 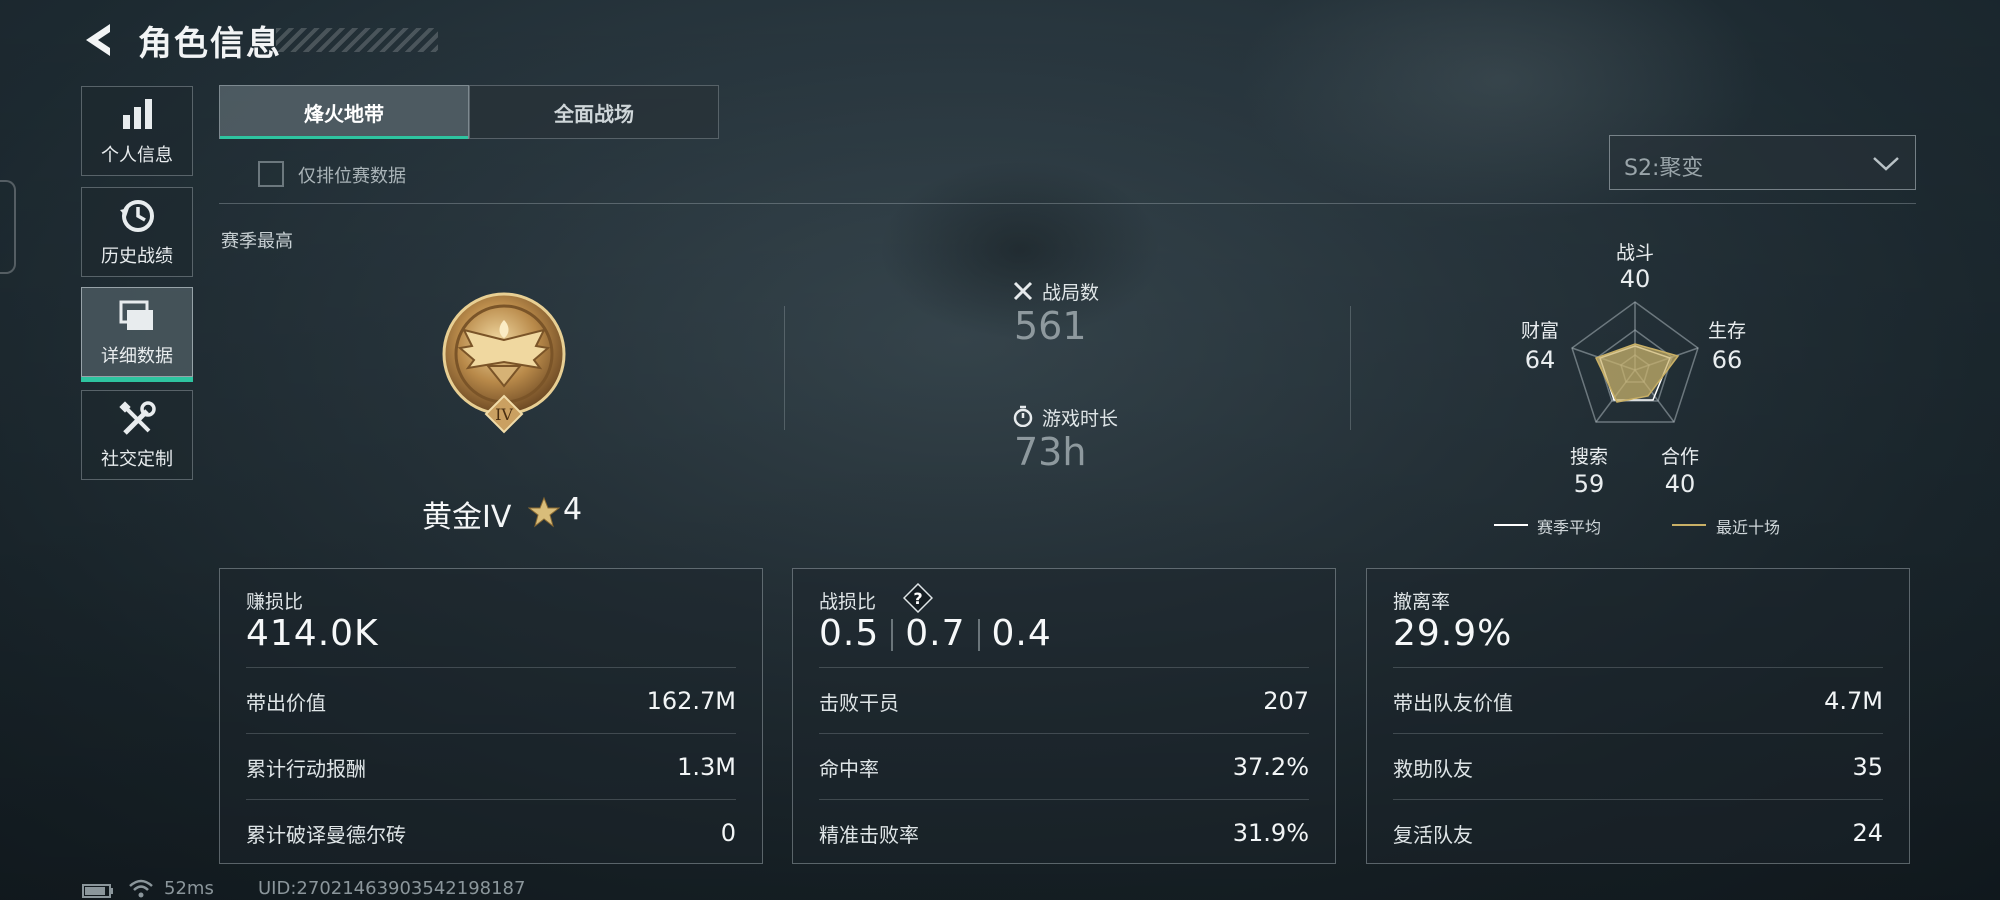 I want to click on row-label: 累计行动报酬, so click(x=306, y=768).